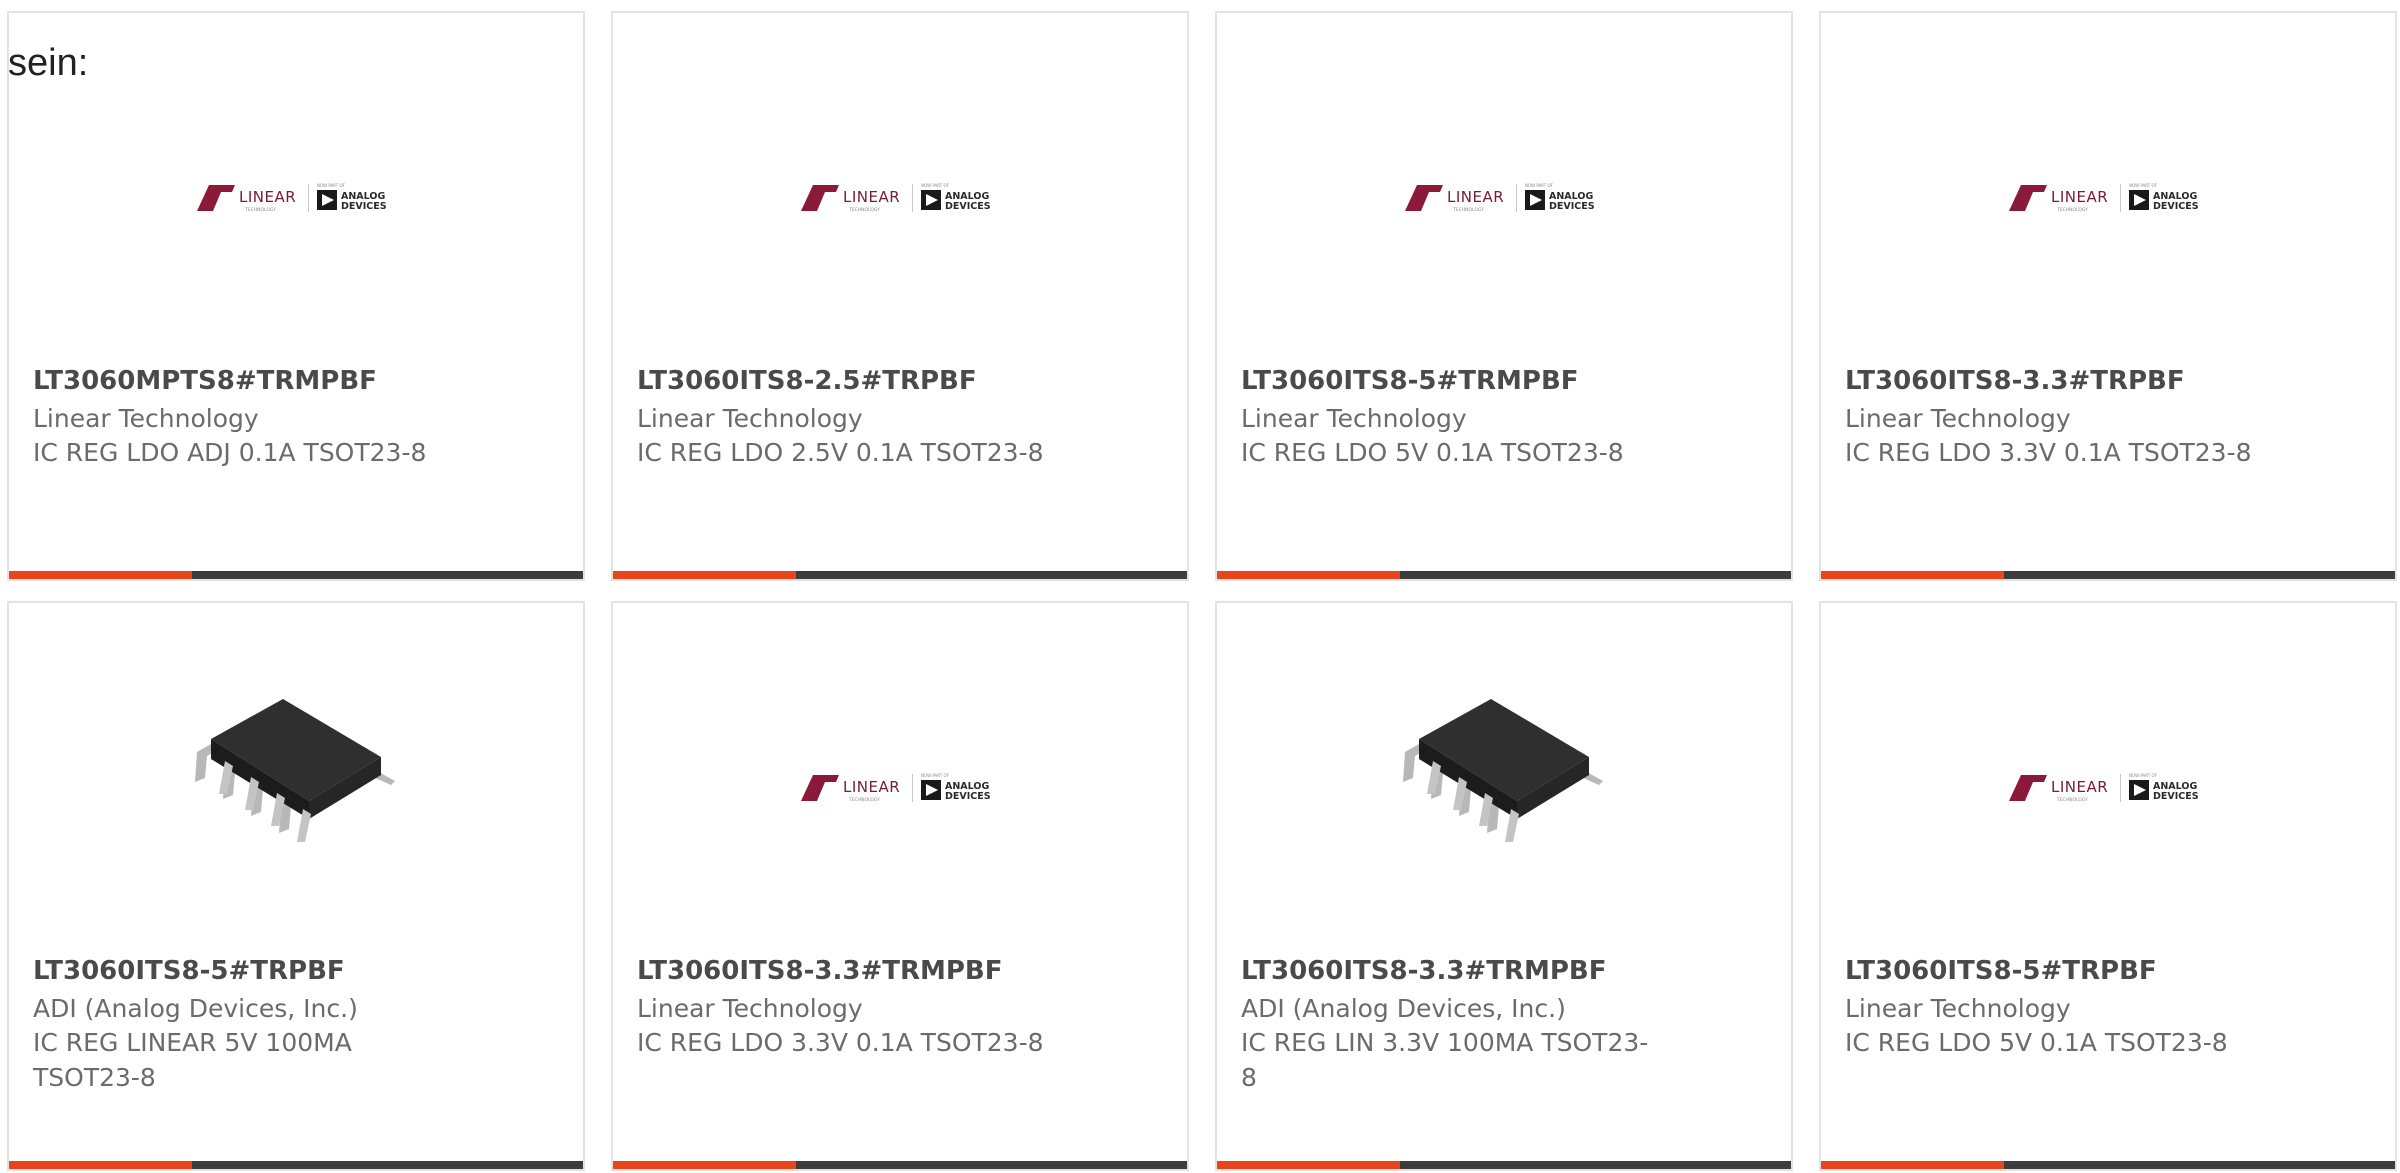 The width and height of the screenshot is (2400, 1173). I want to click on product-part-number: LT3060ITS8-5#TRMPBF, so click(1410, 381).